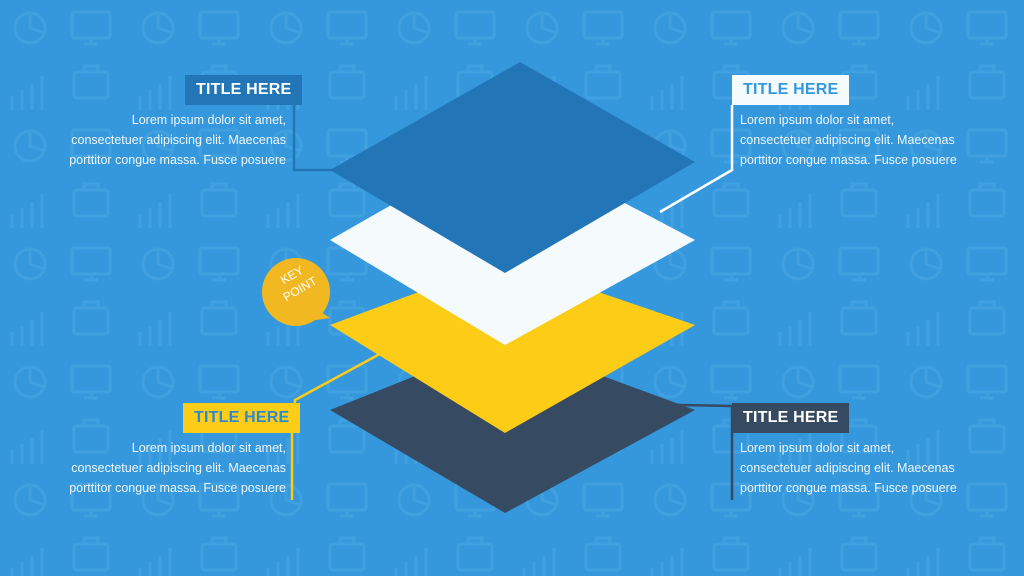  Describe the element at coordinates (791, 90) in the screenshot. I see `callout-title-top-right: TITLE HERE` at that location.